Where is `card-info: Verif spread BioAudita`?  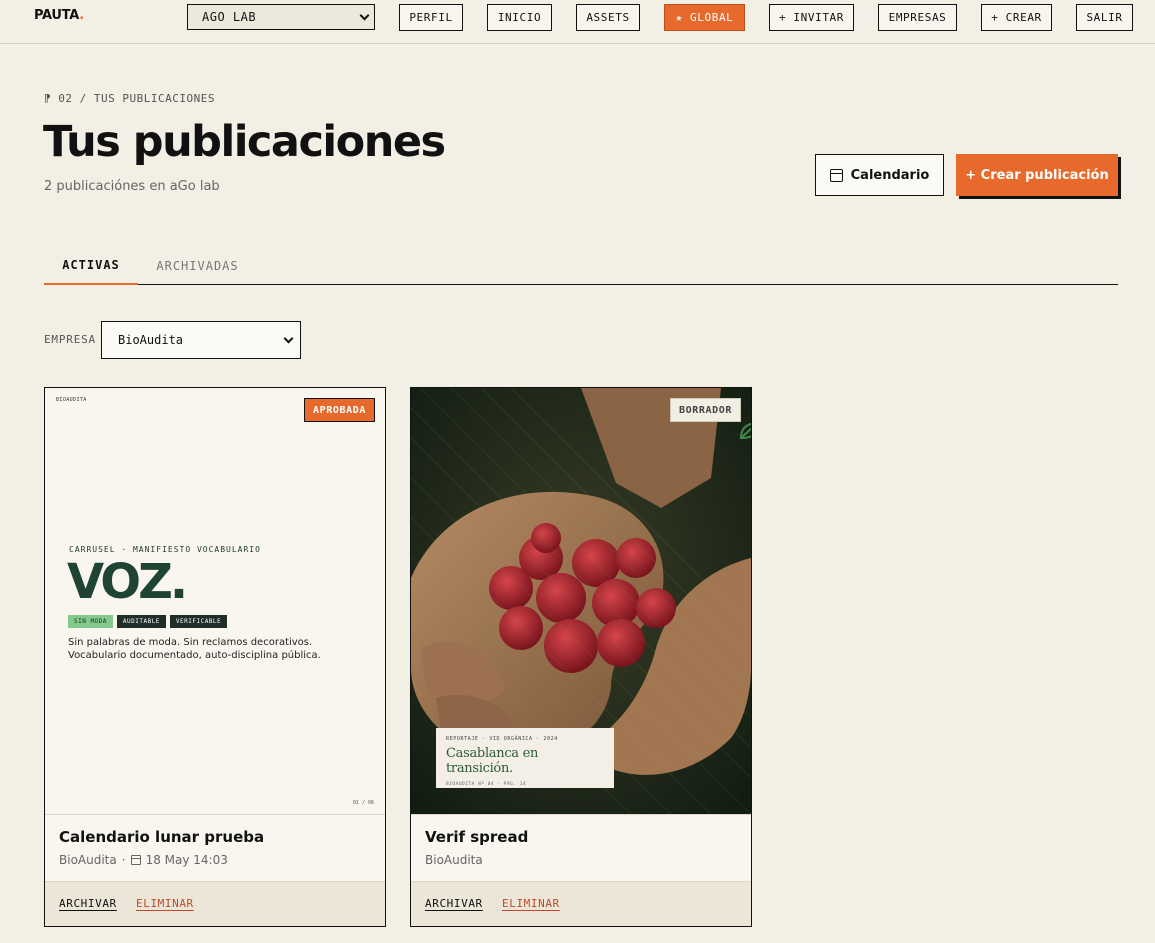 card-info: Verif spread BioAudita is located at coordinates (581, 847).